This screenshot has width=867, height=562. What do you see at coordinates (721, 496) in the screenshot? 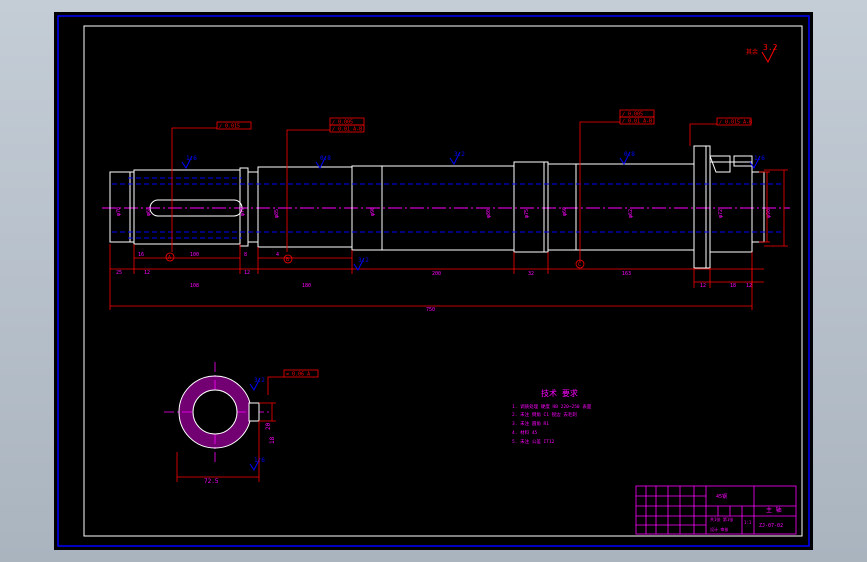
I see `title-material: 45钢` at bounding box center [721, 496].